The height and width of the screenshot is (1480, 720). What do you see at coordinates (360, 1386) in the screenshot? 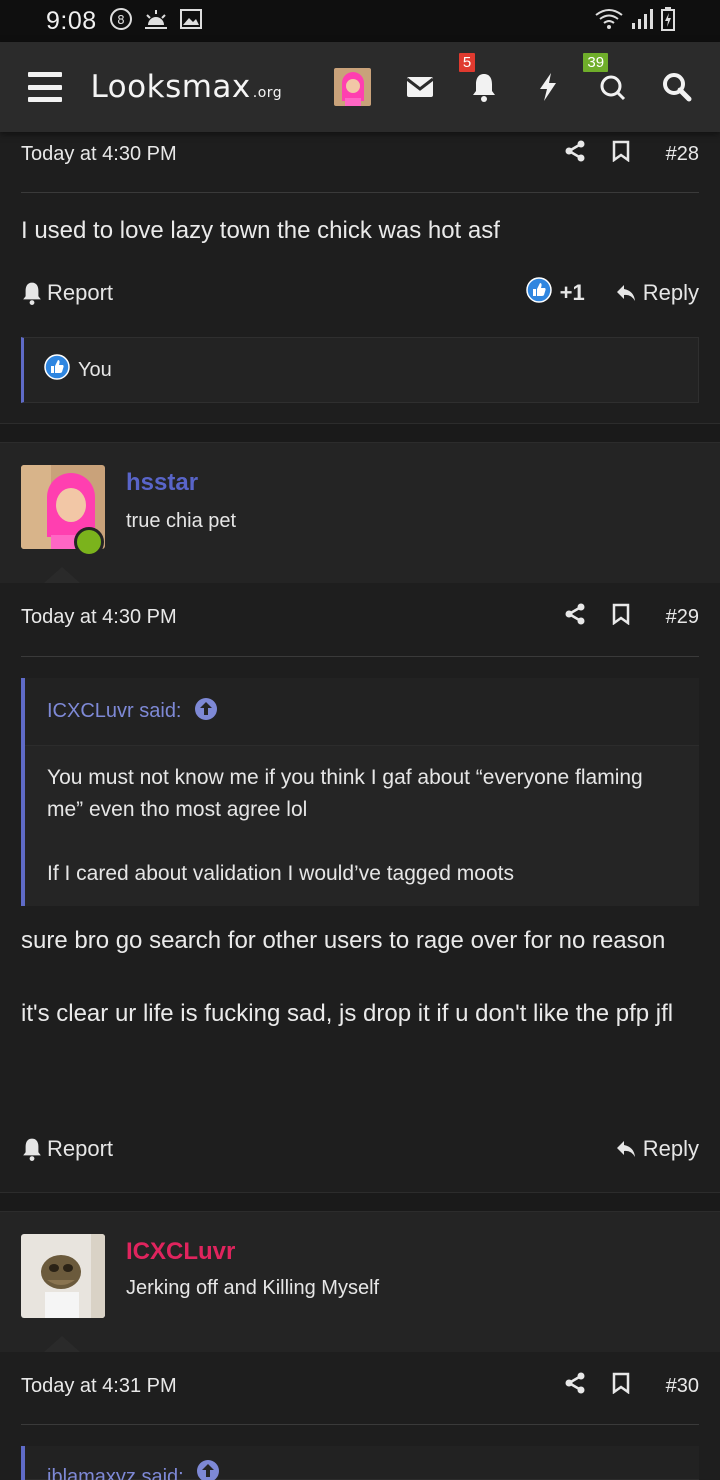
I see `post-meta-row: Today at 4:31 PM #30` at bounding box center [360, 1386].